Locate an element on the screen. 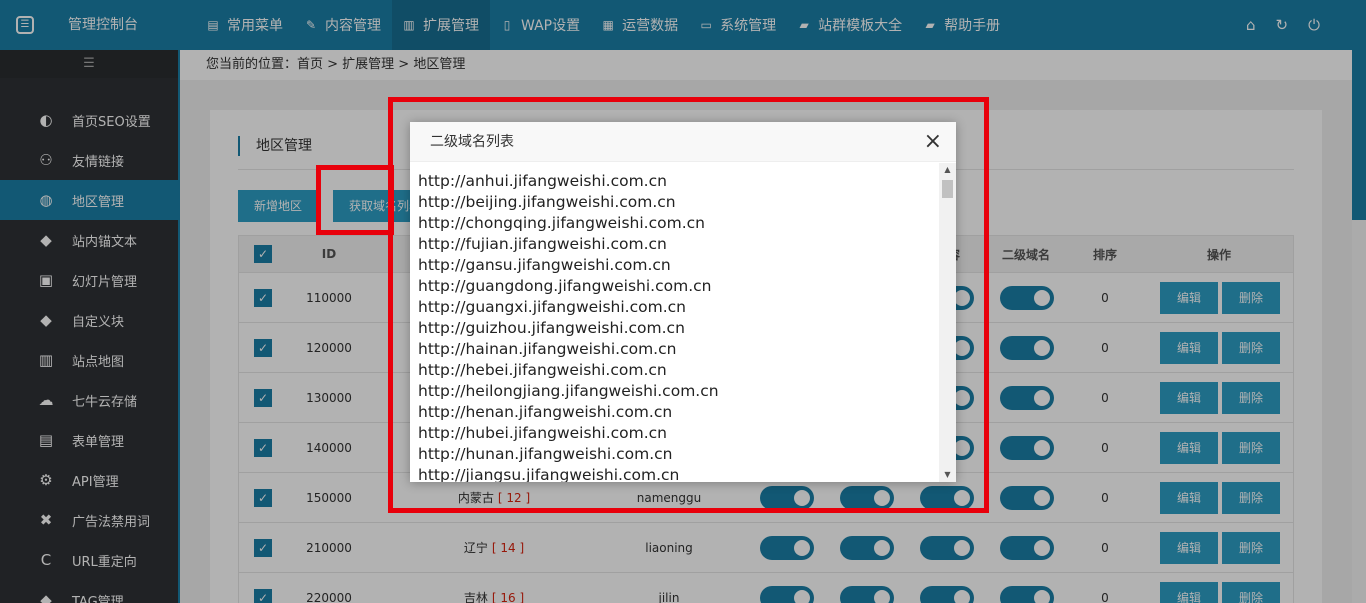 This screenshot has height=603, width=1366. scroll-down-icon: ▼ is located at coordinates (947, 475).